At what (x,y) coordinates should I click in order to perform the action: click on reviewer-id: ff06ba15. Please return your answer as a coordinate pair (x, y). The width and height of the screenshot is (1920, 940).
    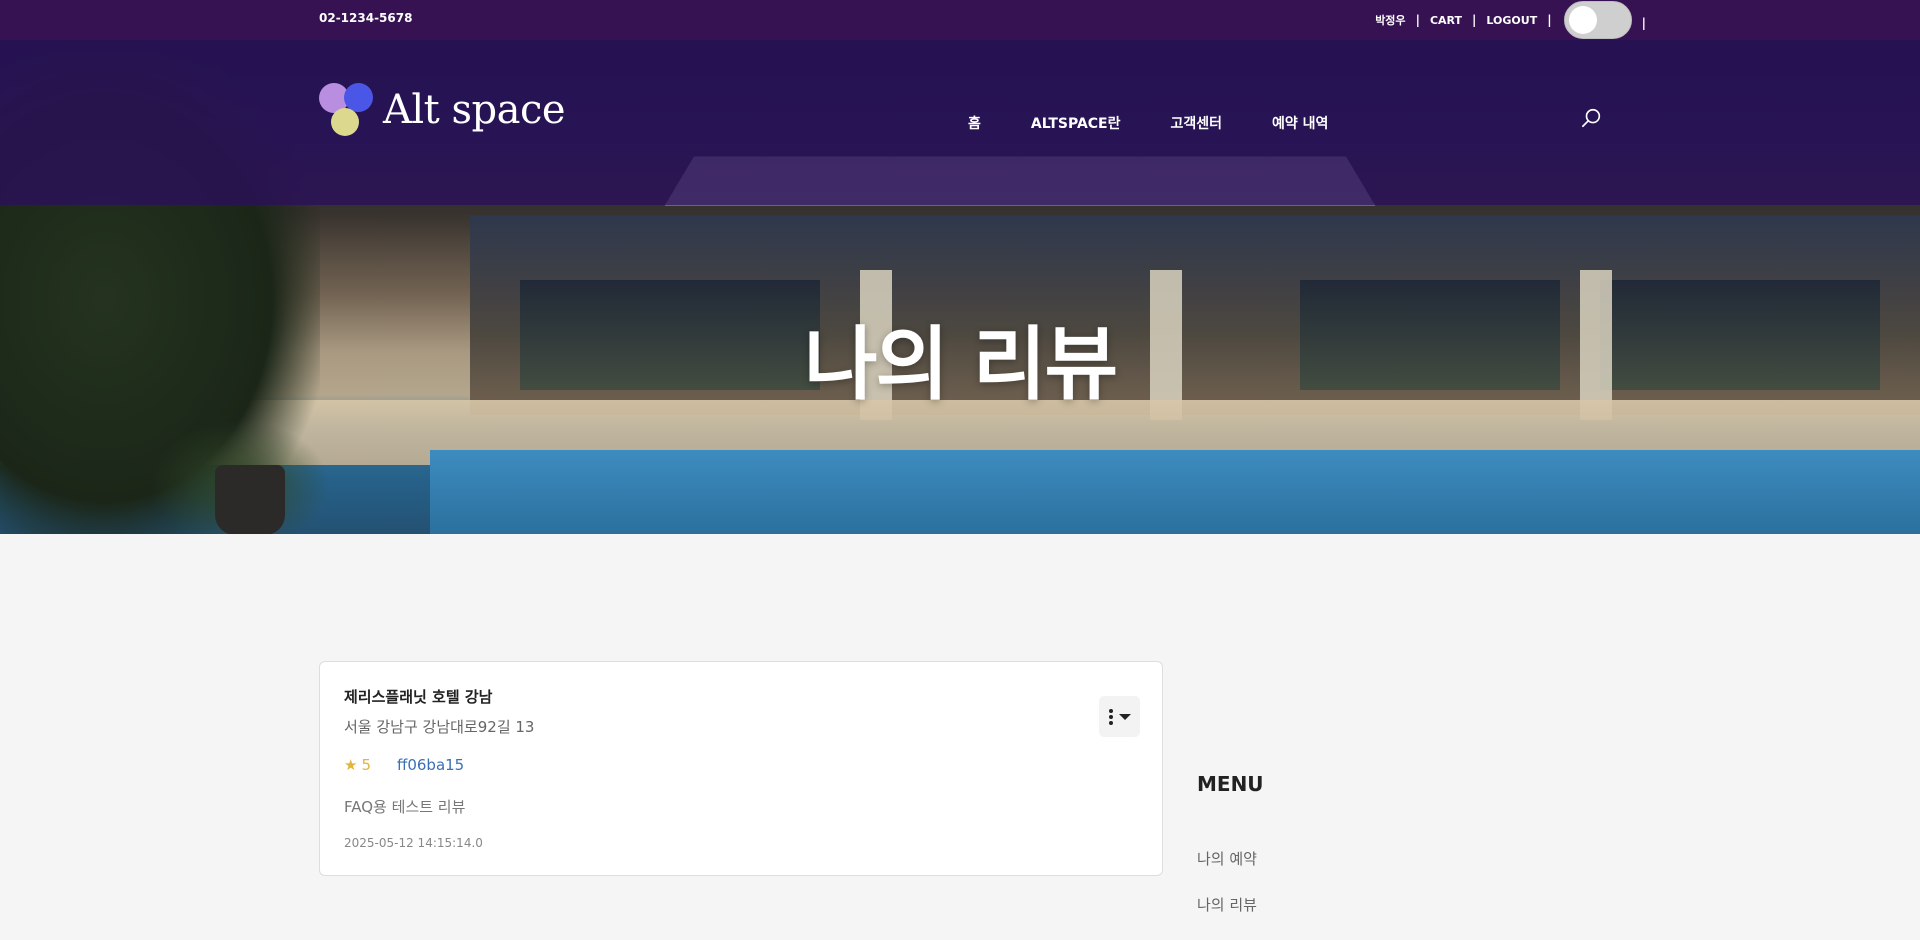
    Looking at the image, I should click on (431, 765).